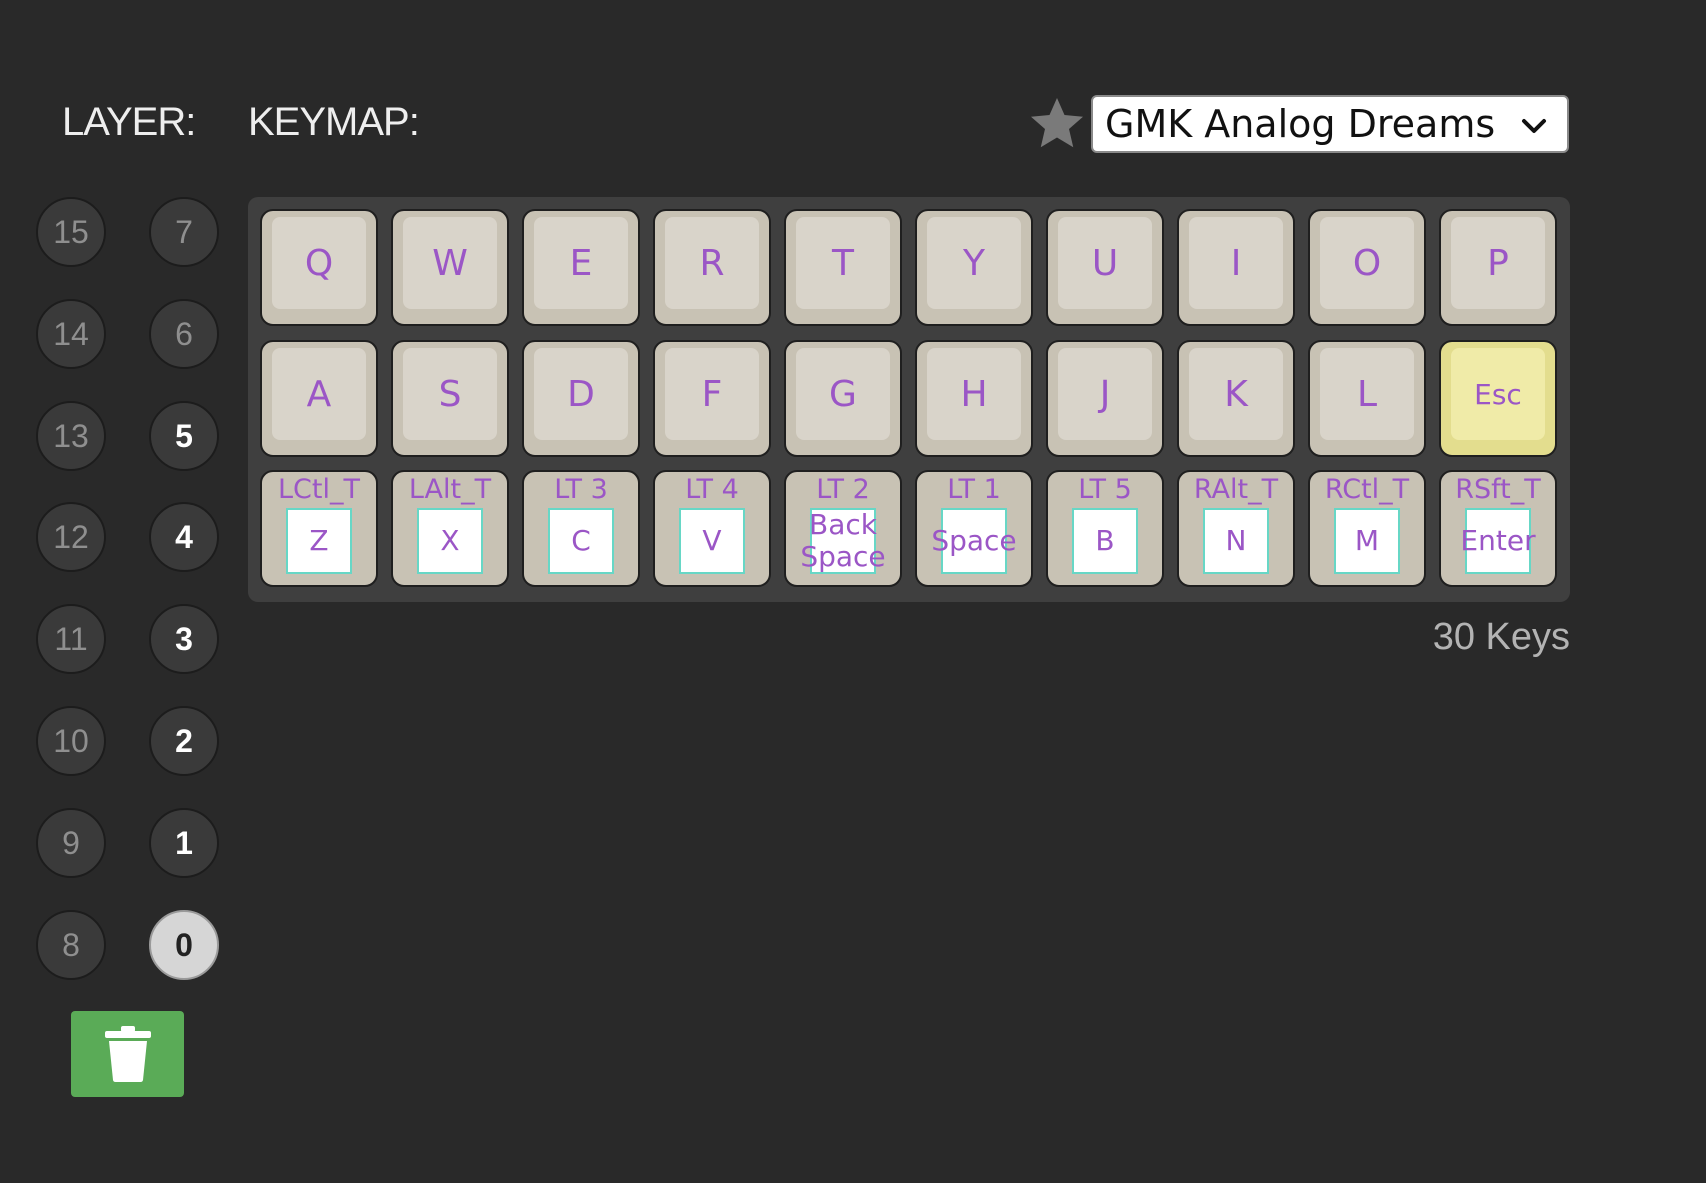  What do you see at coordinates (843, 541) in the screenshot?
I see `key-tap-slot: Back Space` at bounding box center [843, 541].